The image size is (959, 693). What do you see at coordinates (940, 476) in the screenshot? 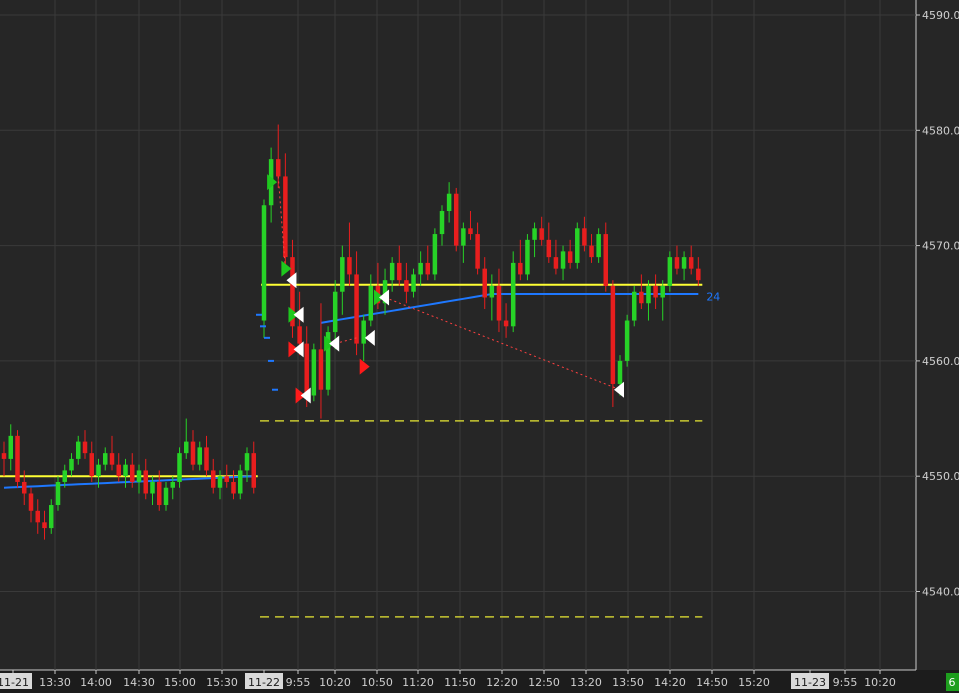
I see `price-tick-label: 4550.00` at bounding box center [940, 476].